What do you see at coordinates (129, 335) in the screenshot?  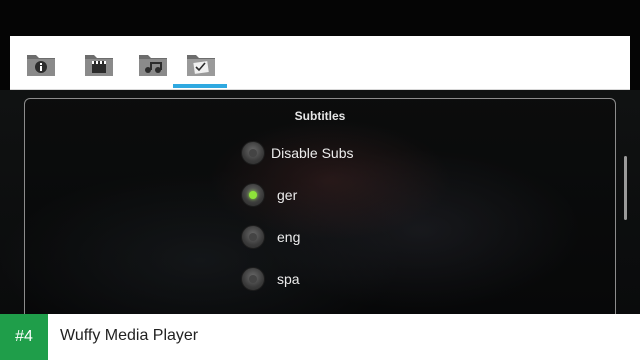 I see `app-name: Wuffy Media Player` at bounding box center [129, 335].